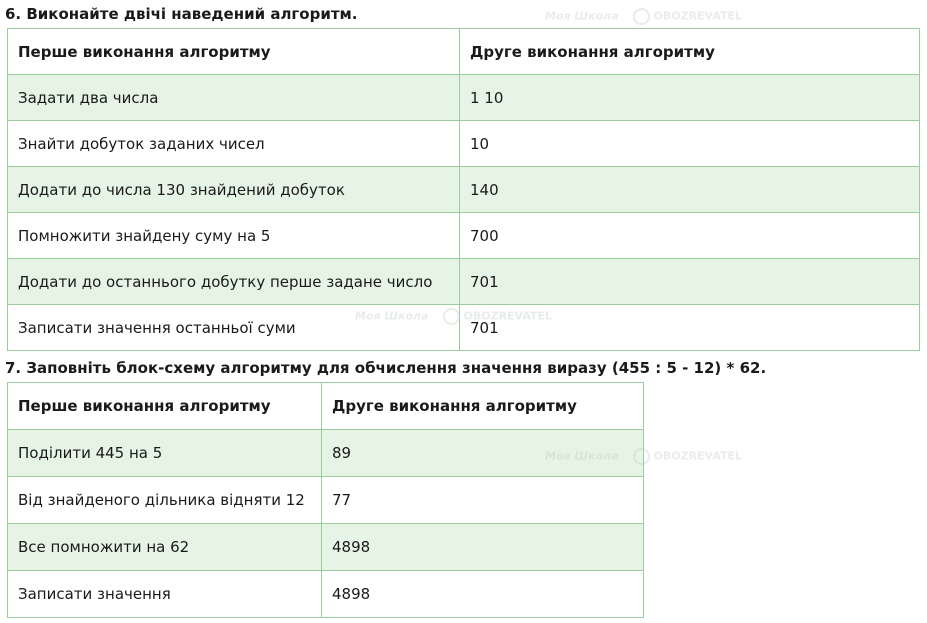 The width and height of the screenshot is (927, 623). Describe the element at coordinates (233, 189) in the screenshot. I see `step-cell: Додати до числа 130 знайдений добуток` at that location.